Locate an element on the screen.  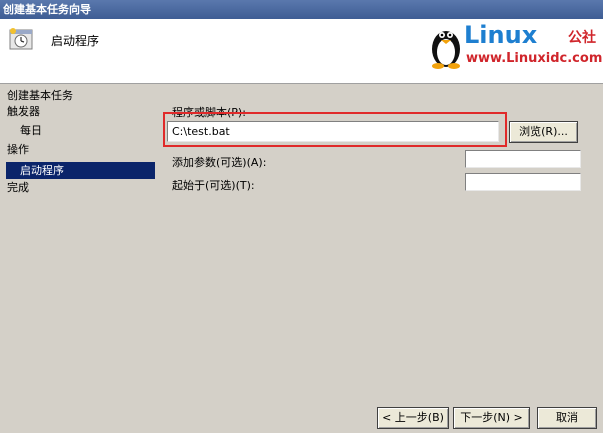
nav-item-finish: 完成 is located at coordinates (18, 188).